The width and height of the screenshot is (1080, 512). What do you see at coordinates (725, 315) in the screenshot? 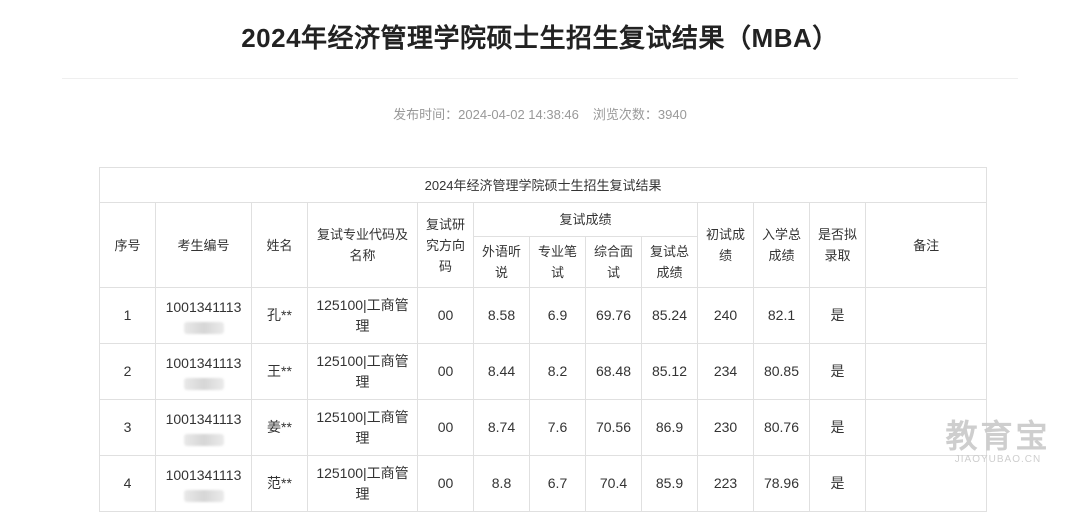
I see `cell-prelim: 240` at bounding box center [725, 315].